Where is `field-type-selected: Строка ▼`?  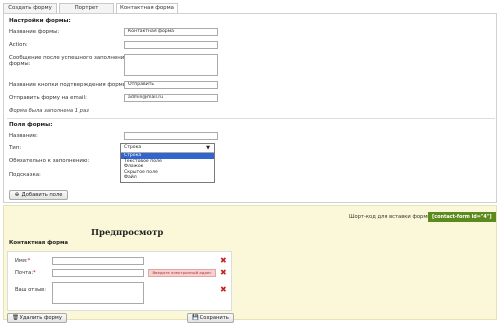 field-type-selected: Строка ▼ is located at coordinates (167, 148).